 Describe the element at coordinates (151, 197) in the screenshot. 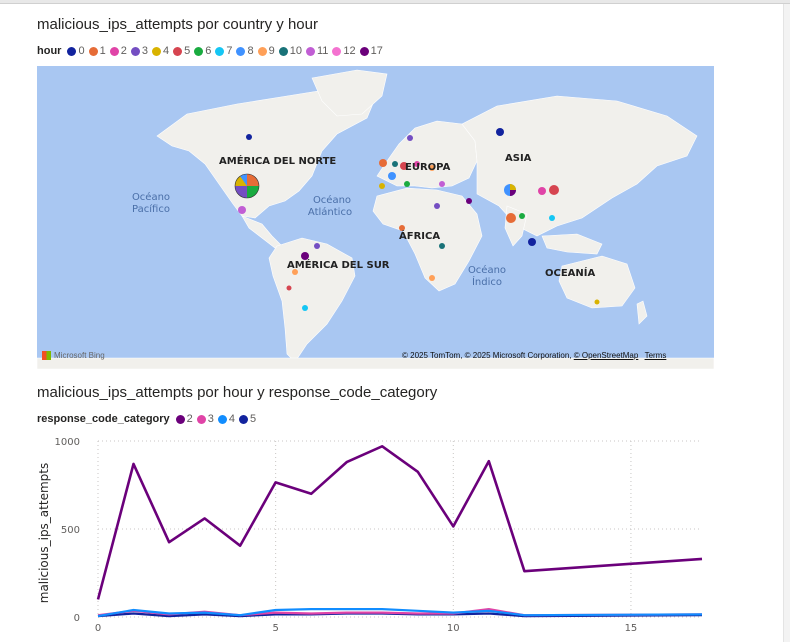

I see `label-pacific-1: Océano` at that location.